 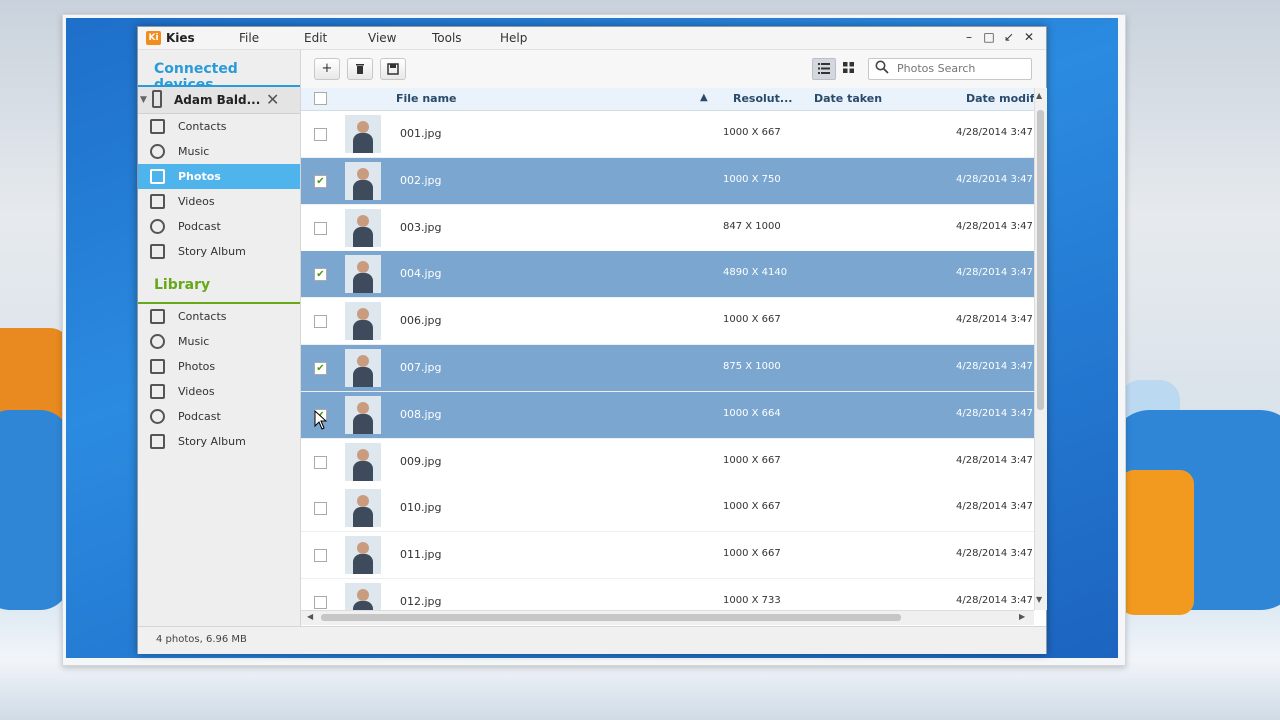 What do you see at coordinates (667, 368) in the screenshot?
I see `table-row: ✔ 007.jpg 875 X 1000 4/28/2014 3:47:` at bounding box center [667, 368].